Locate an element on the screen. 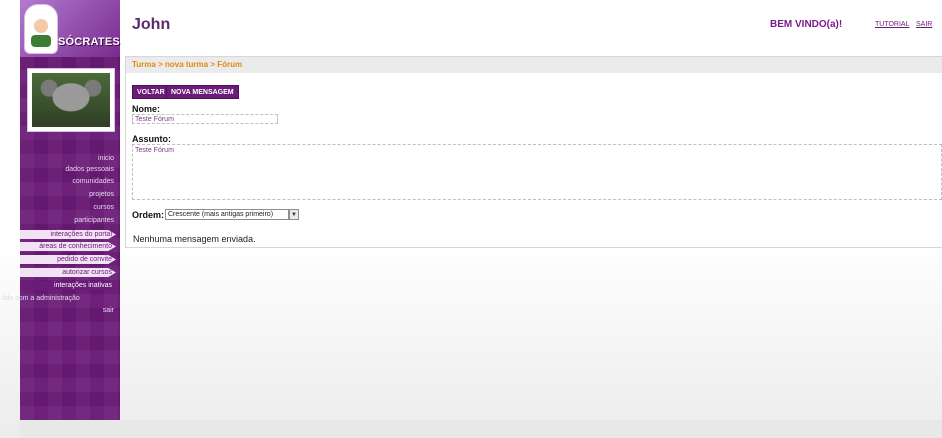 This screenshot has height=438, width=942. sidebar-item-fale-administracao: fale com a administração is located at coordinates (41, 298).